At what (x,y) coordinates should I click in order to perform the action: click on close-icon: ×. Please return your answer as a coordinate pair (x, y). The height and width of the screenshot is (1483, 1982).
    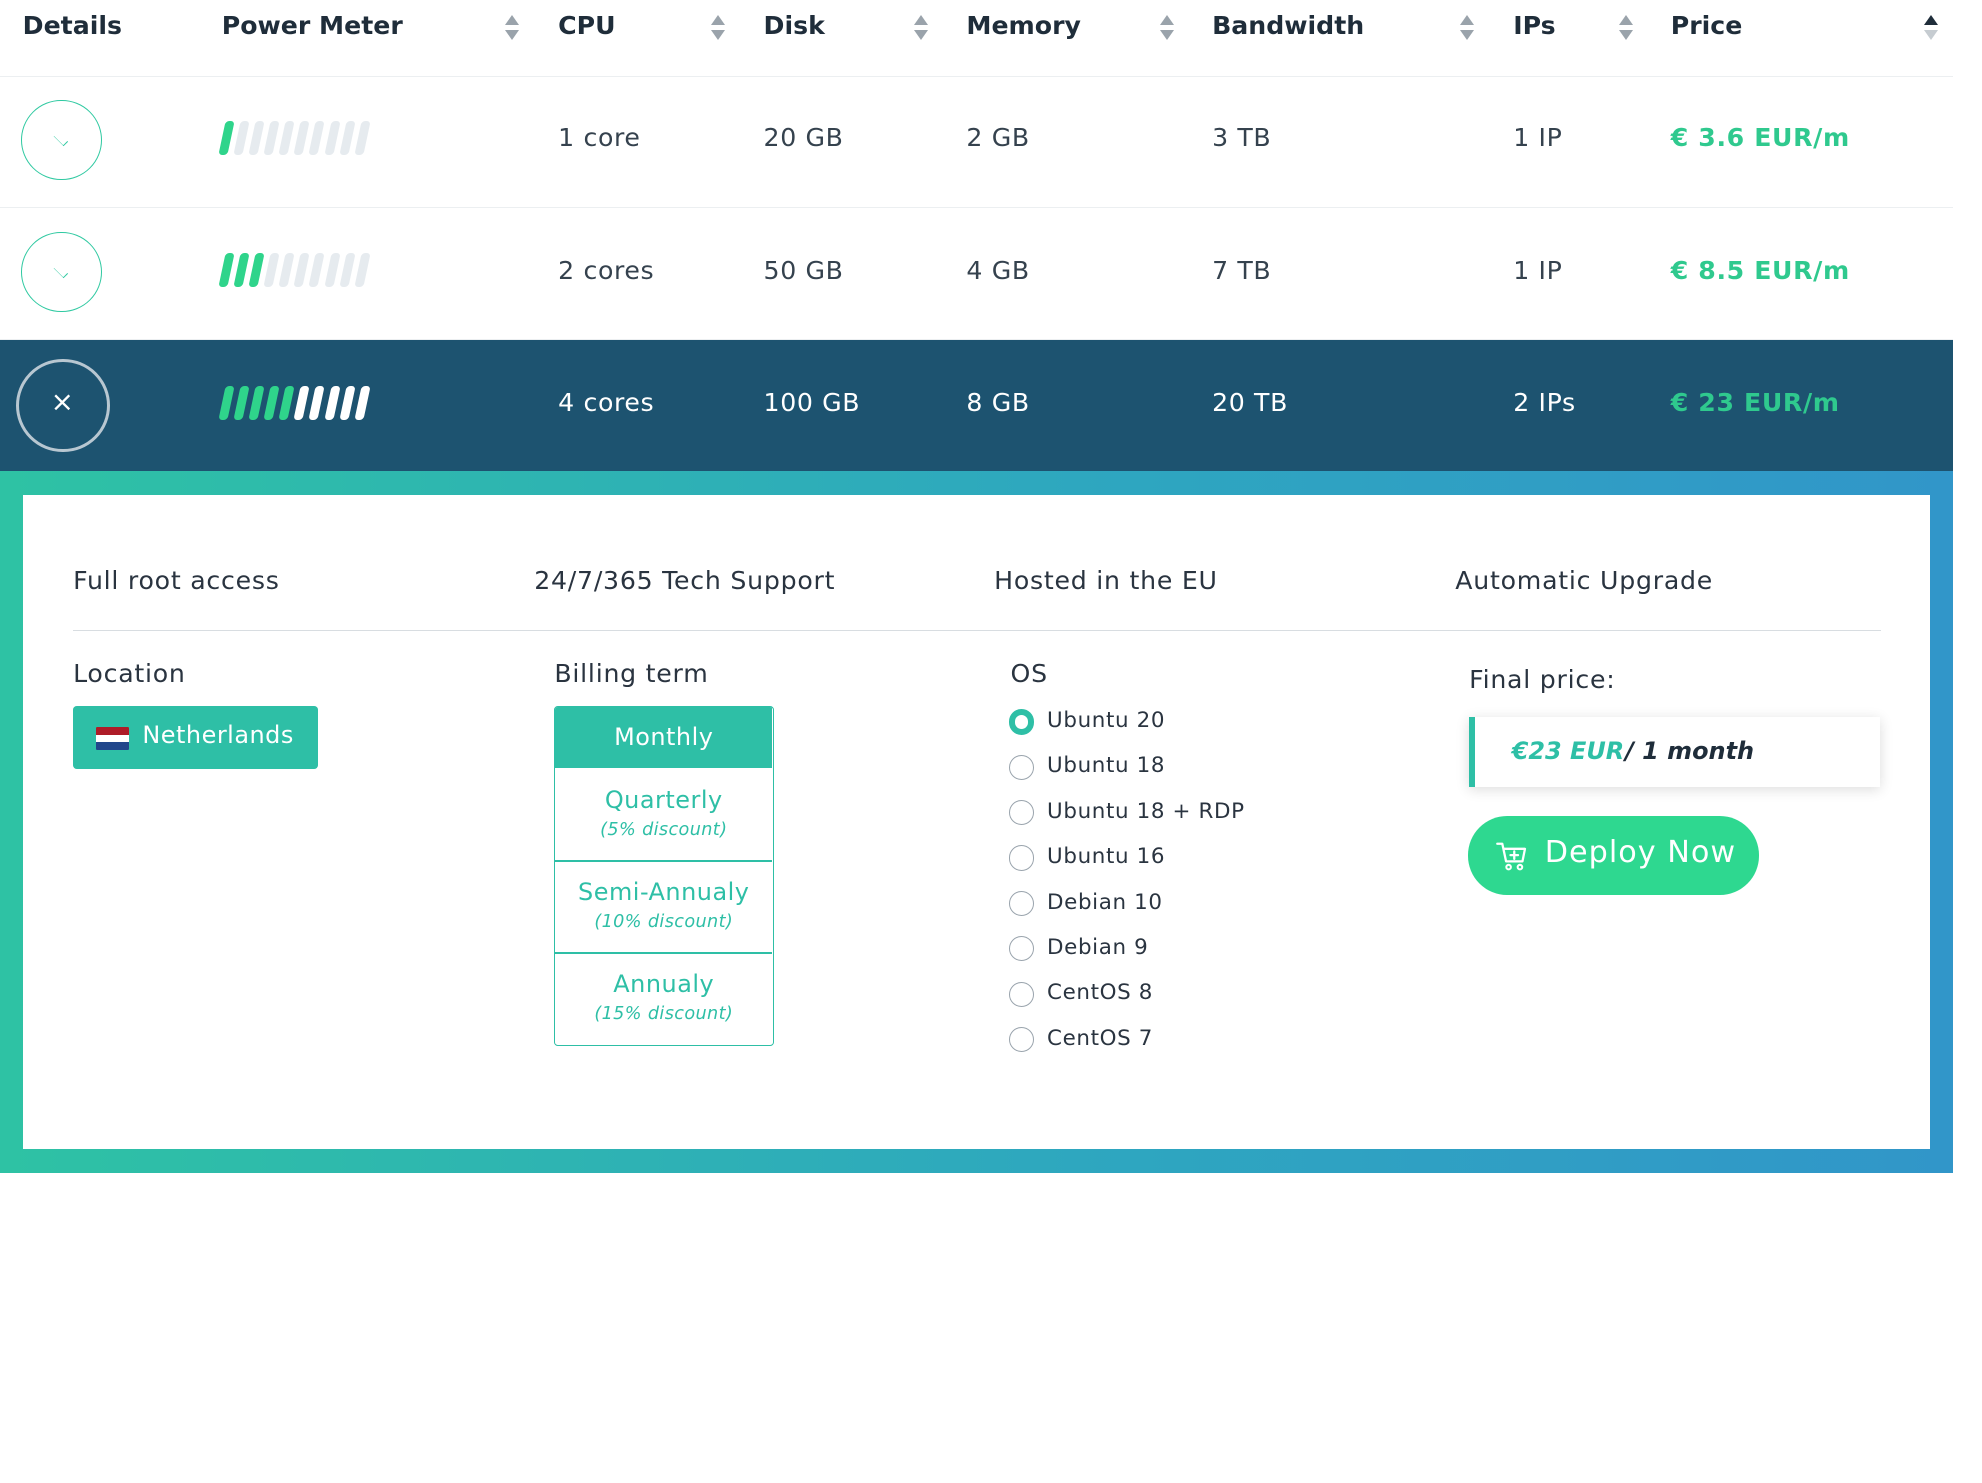
    Looking at the image, I should click on (62, 402).